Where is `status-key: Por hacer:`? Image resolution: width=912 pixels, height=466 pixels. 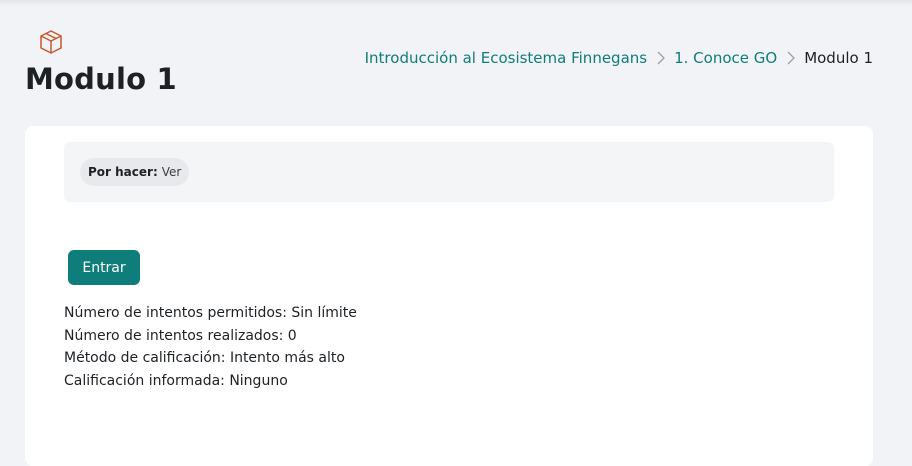 status-key: Por hacer: is located at coordinates (123, 172).